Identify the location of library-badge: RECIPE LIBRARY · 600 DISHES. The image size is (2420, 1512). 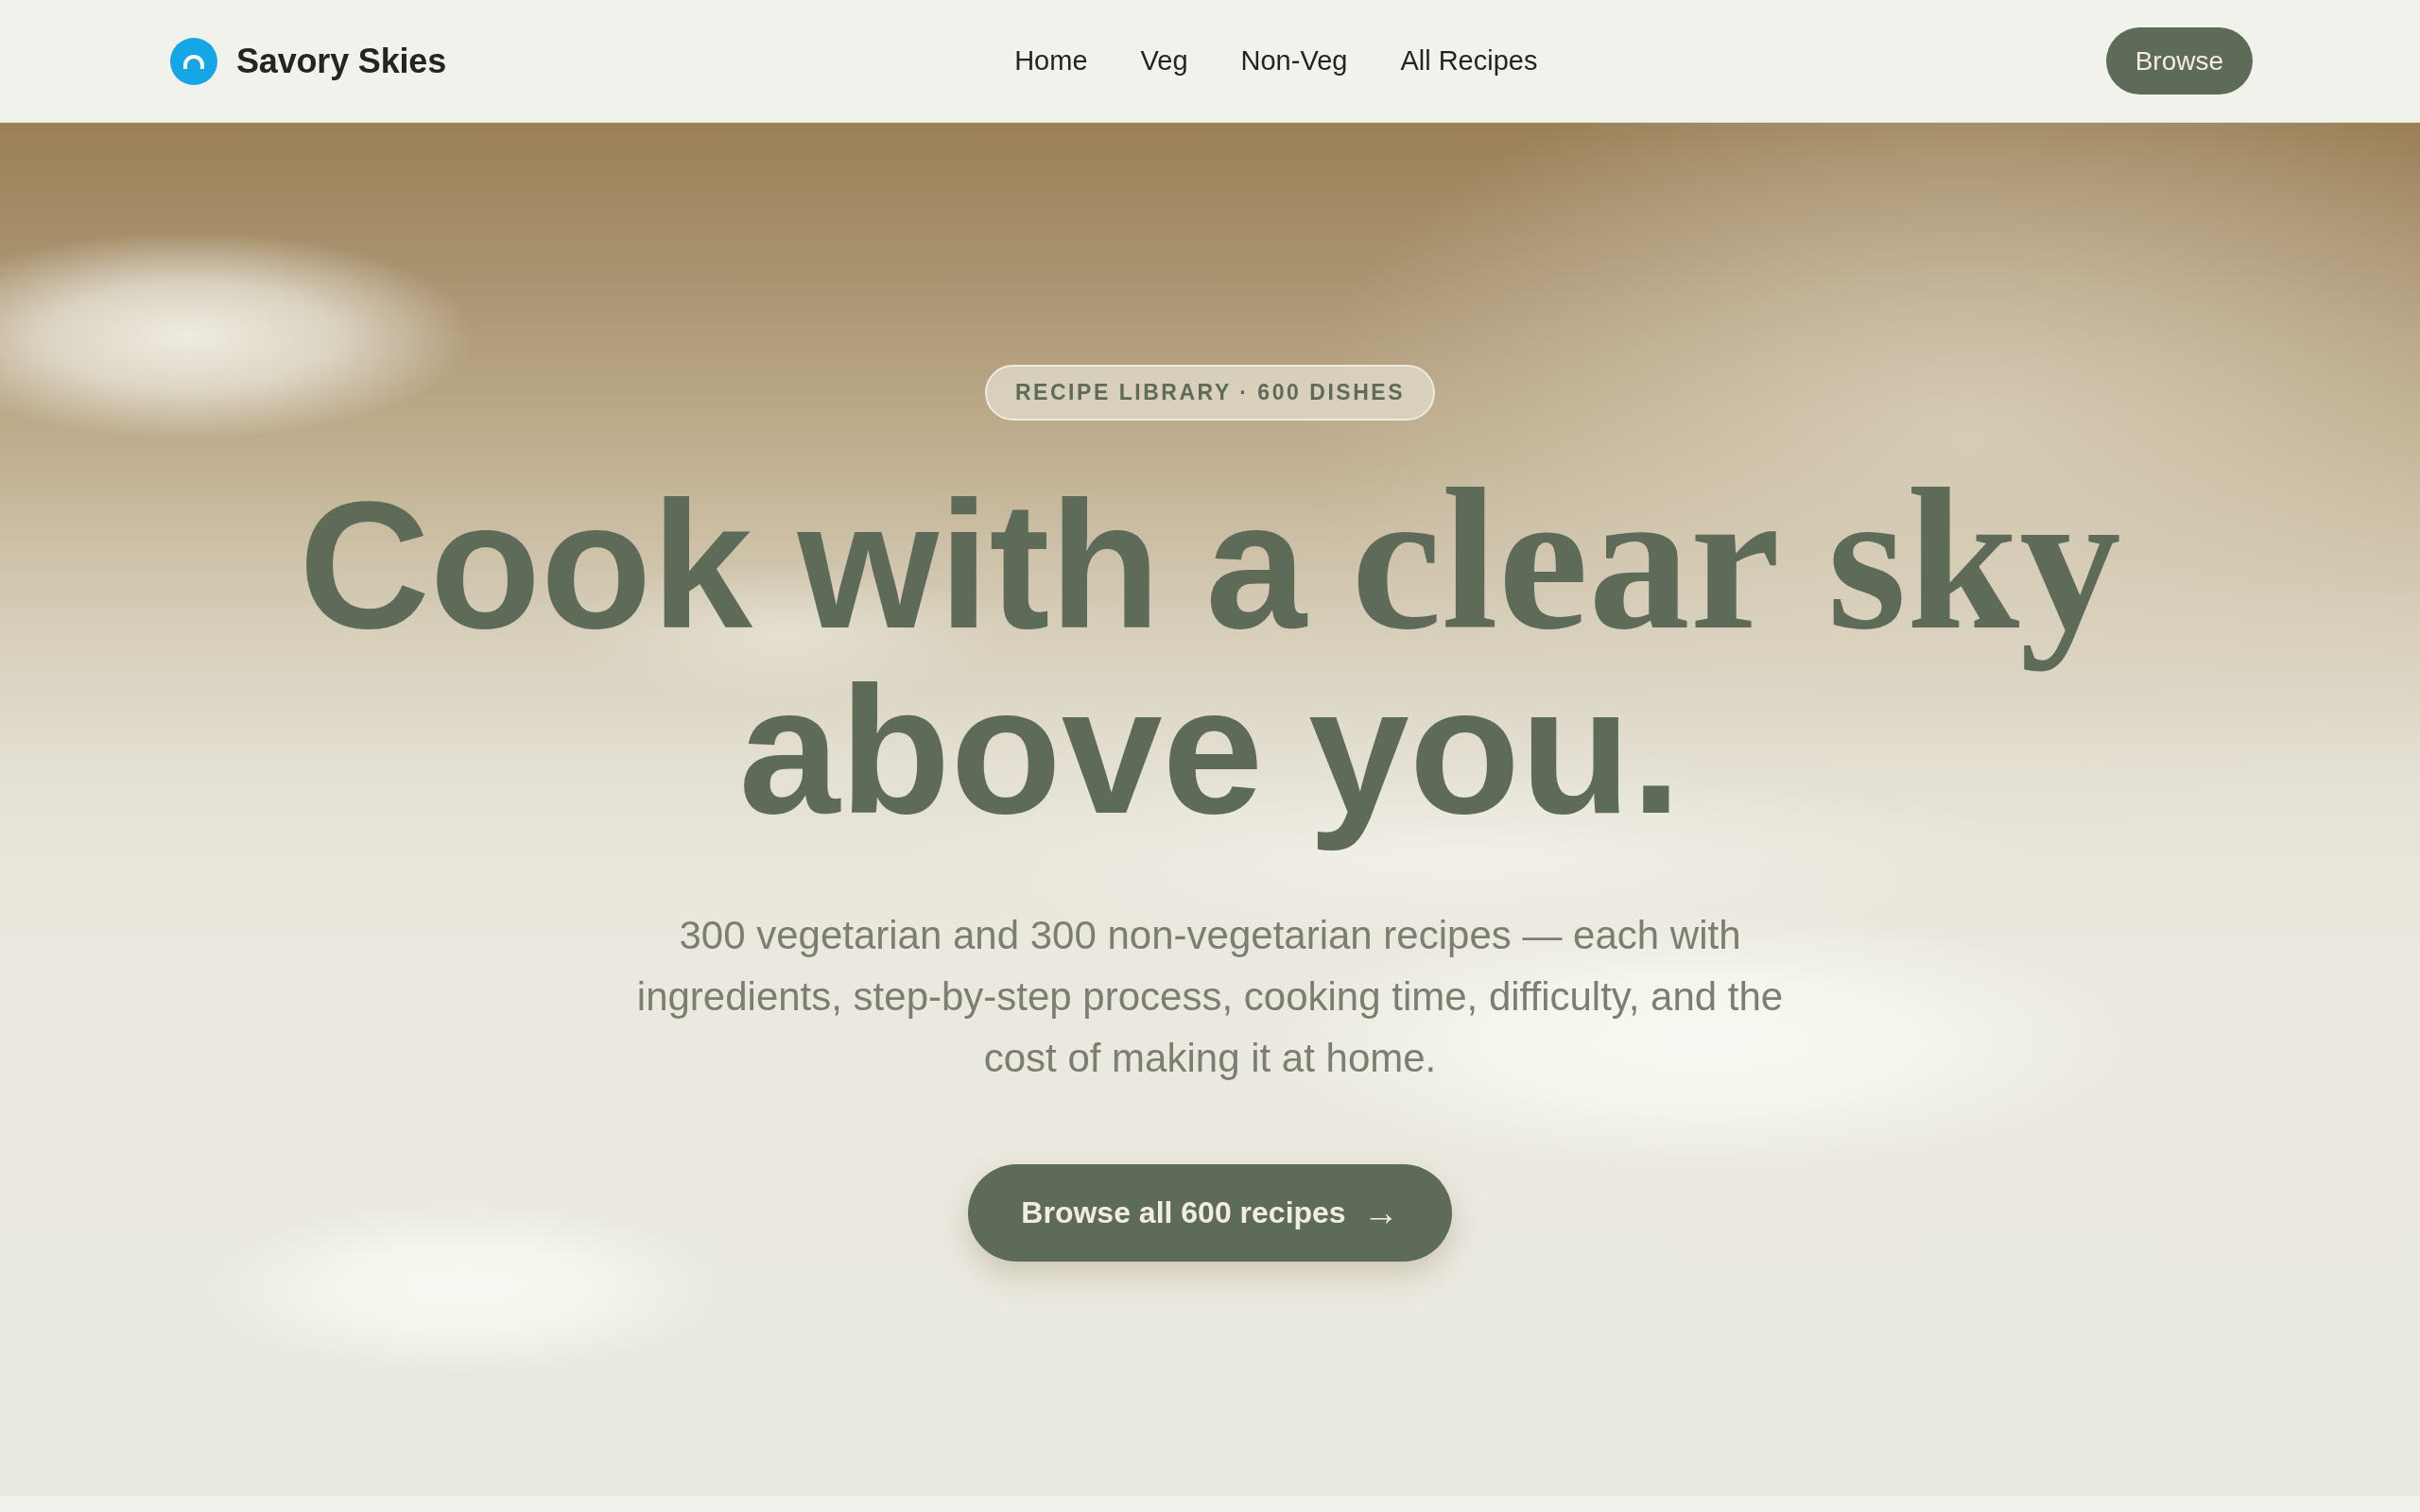
(1210, 393).